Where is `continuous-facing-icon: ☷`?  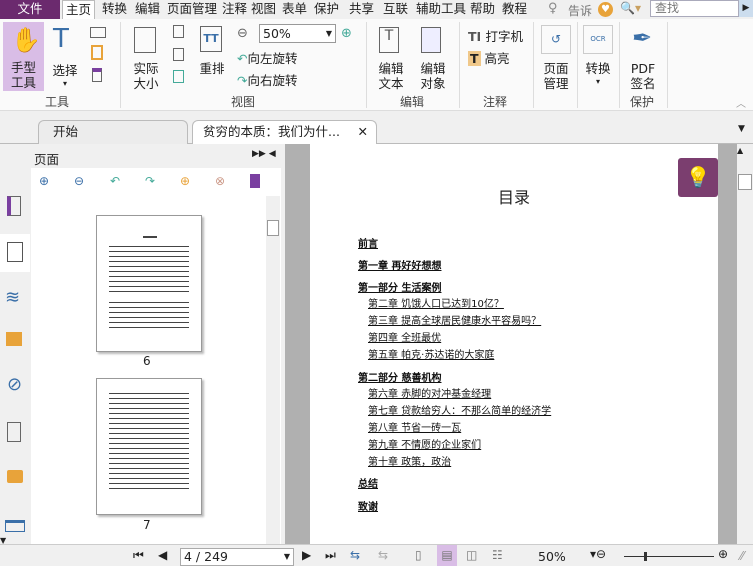 continuous-facing-icon: ☷ is located at coordinates (497, 555).